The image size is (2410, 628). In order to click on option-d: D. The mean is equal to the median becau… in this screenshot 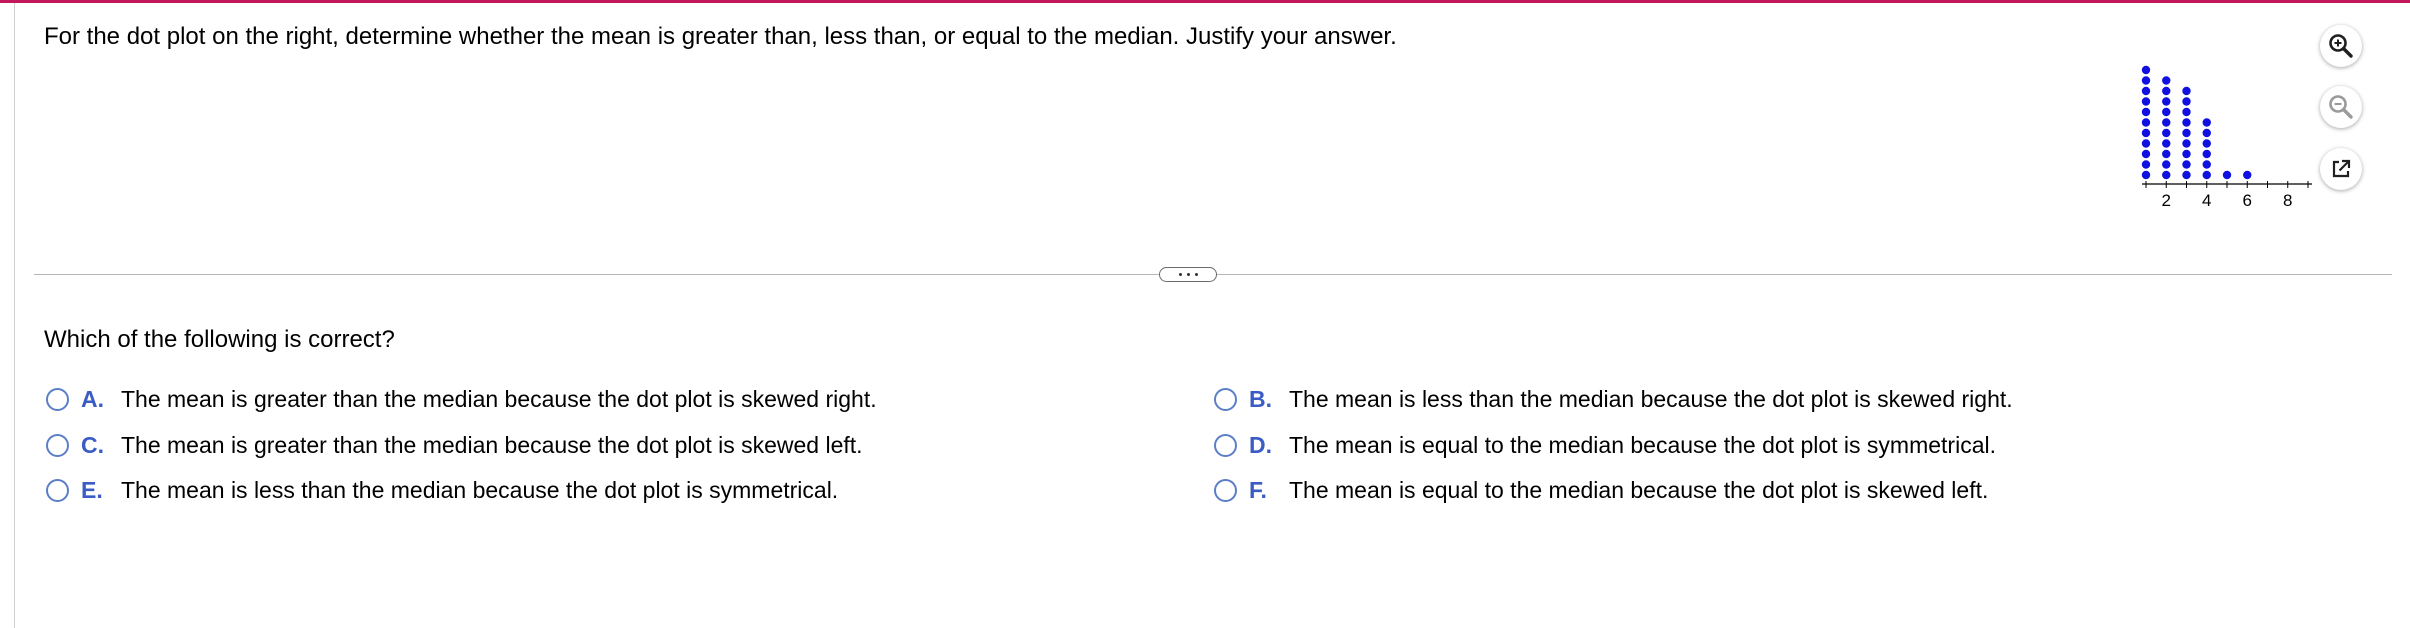, I will do `click(1605, 445)`.